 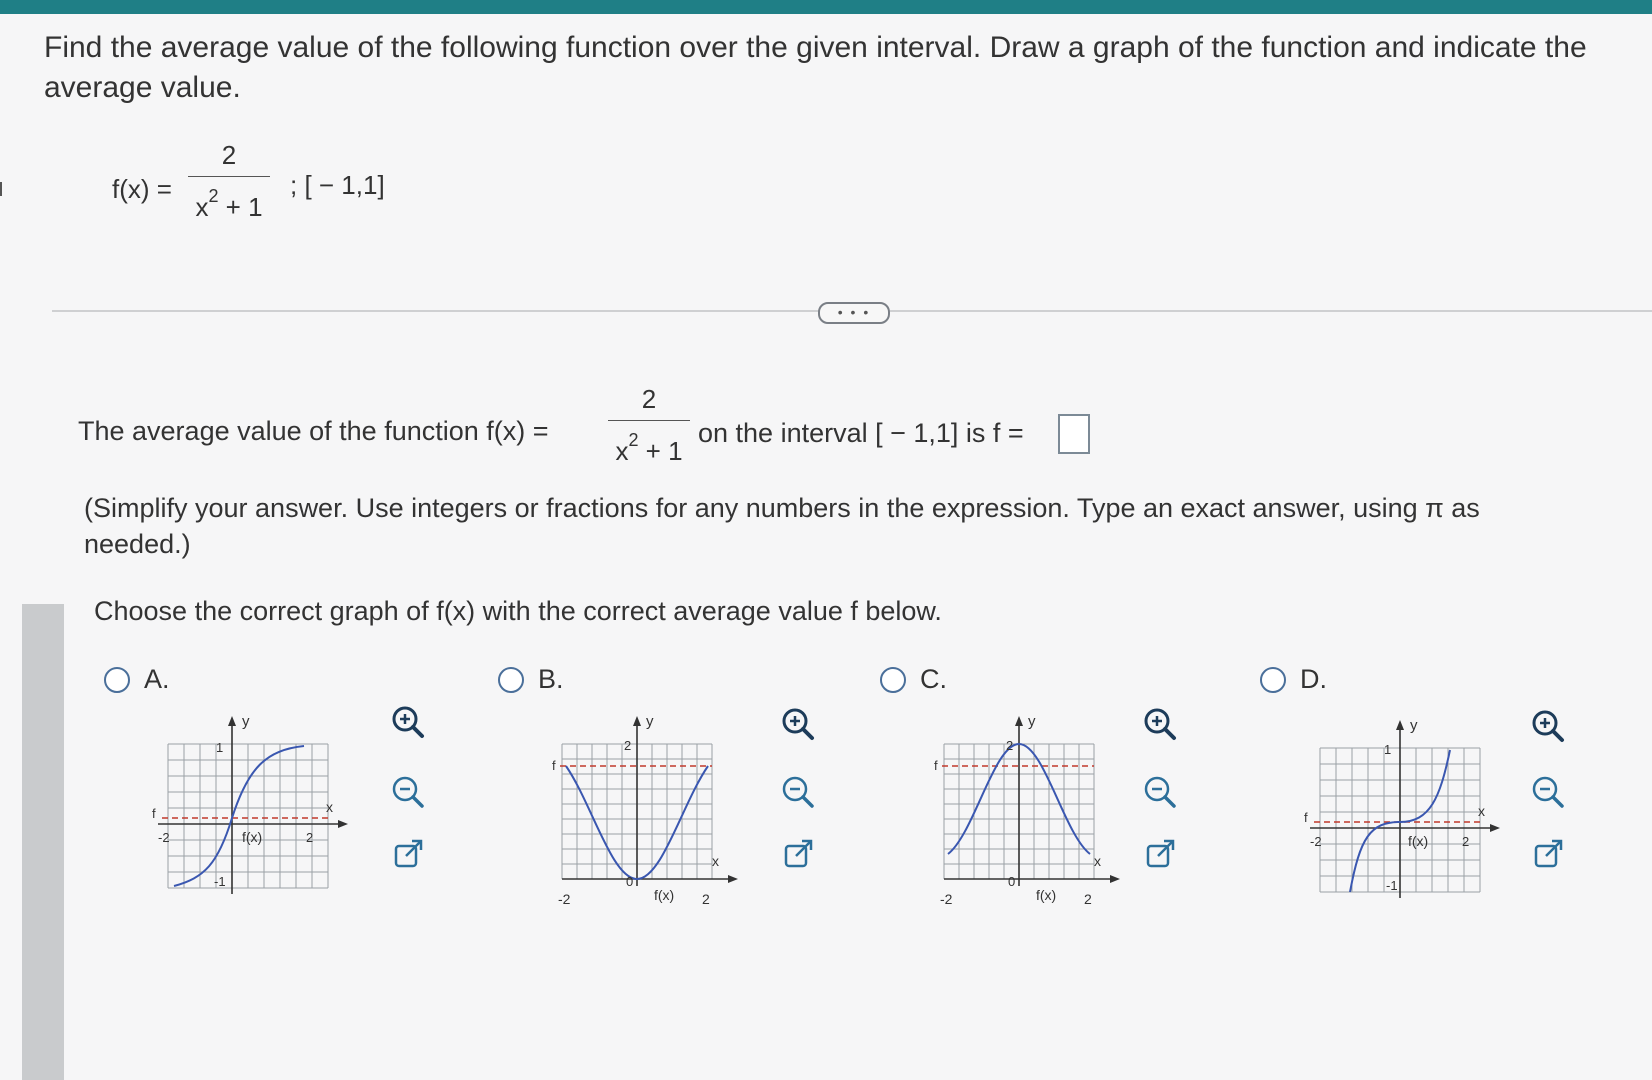 I want to click on option-c: C. y 2 x f -2 2 f(x) 0, so click(x=1060, y=794).